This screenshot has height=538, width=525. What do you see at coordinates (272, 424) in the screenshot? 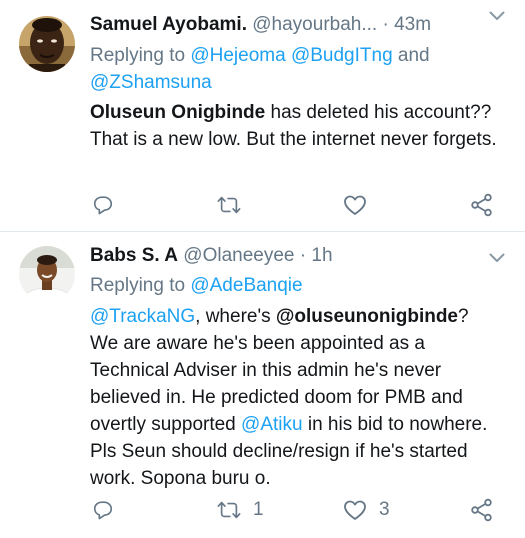
I see `mention-link: @Atiku` at bounding box center [272, 424].